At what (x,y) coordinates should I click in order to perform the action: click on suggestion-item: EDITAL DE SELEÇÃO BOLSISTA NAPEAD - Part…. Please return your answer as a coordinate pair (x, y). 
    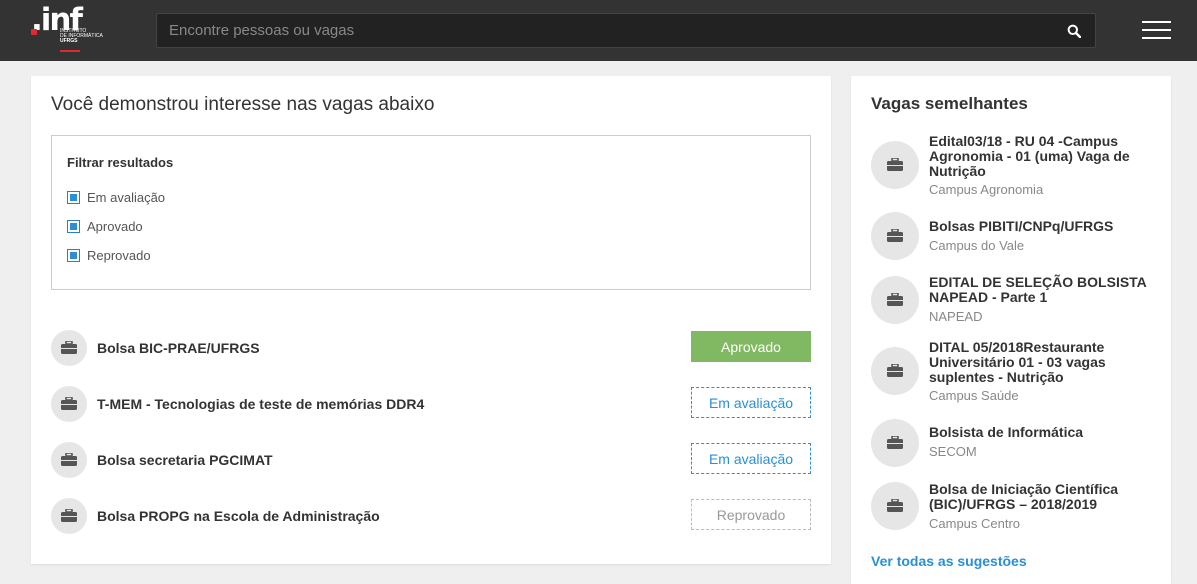
    Looking at the image, I should click on (1016, 299).